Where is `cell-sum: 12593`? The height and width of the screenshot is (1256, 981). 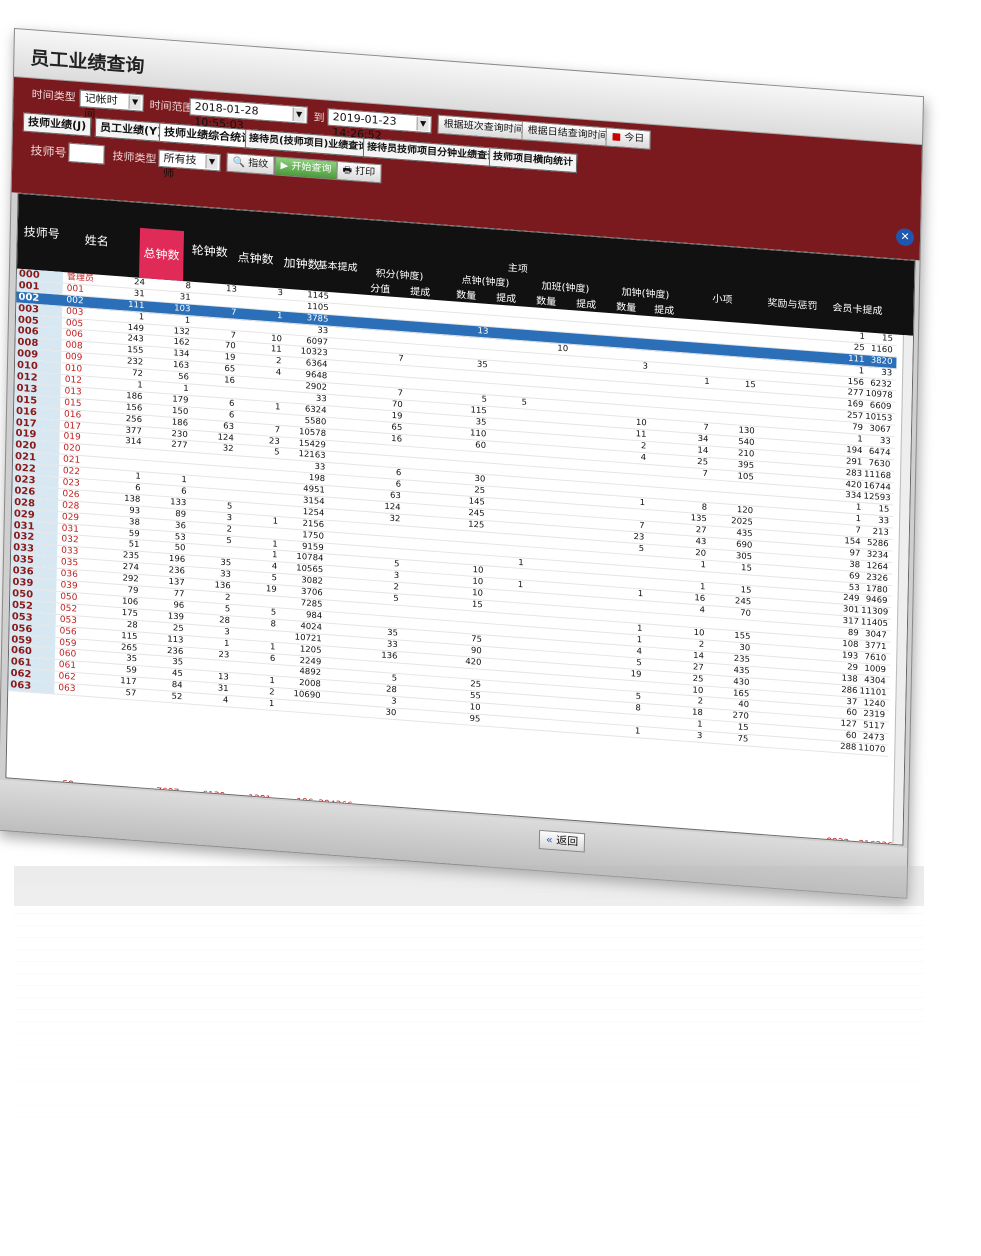 cell-sum: 12593 is located at coordinates (877, 498).